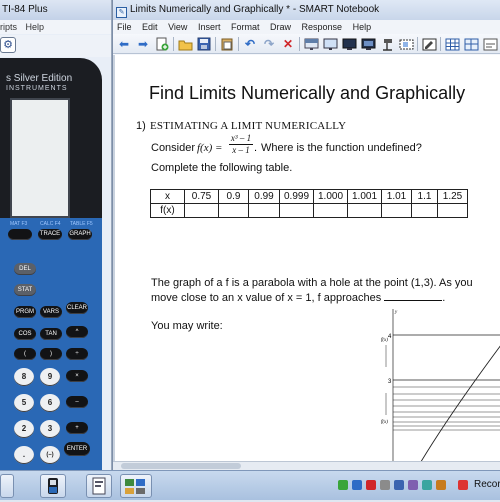  I want to click on back-arrow-icon: ⬅, so click(124, 44).